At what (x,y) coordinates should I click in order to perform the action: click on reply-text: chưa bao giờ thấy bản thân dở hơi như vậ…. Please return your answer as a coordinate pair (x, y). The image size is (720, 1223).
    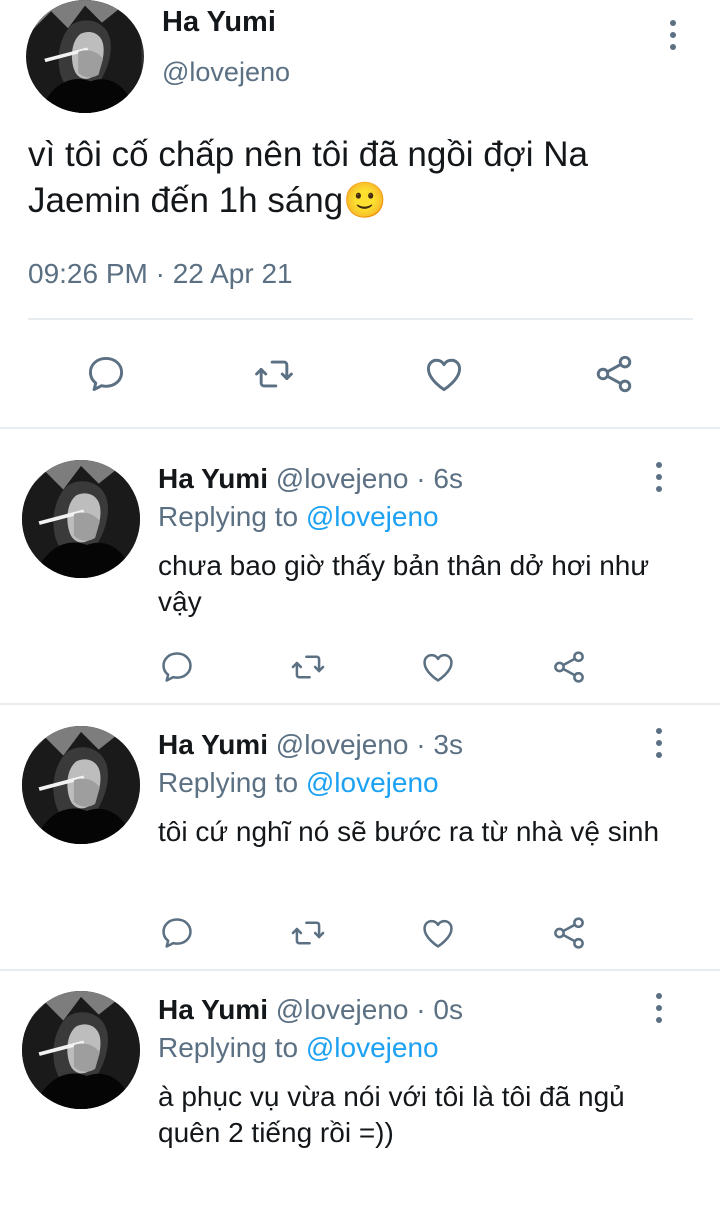
    Looking at the image, I should click on (404, 583).